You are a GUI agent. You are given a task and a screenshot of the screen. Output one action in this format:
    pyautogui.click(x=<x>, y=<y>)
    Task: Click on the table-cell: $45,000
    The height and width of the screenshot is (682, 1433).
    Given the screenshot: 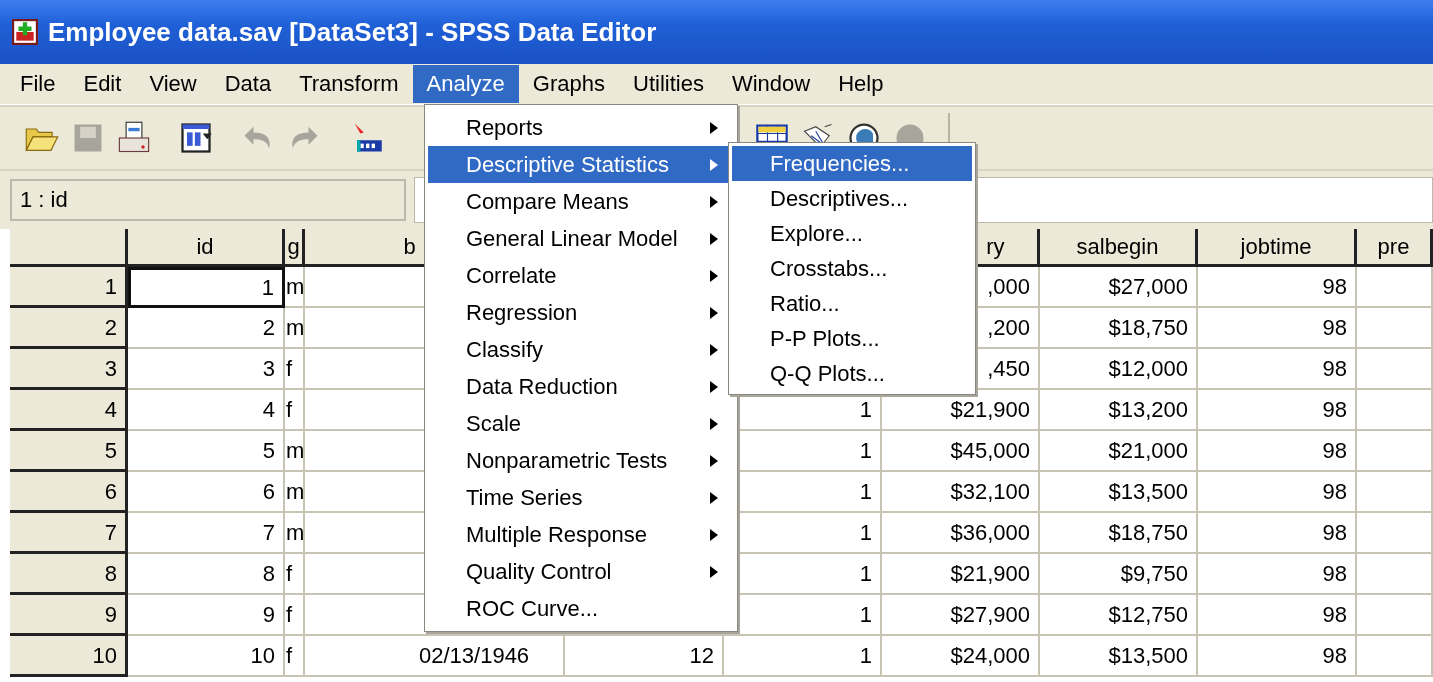 What is the action you would take?
    pyautogui.click(x=961, y=451)
    